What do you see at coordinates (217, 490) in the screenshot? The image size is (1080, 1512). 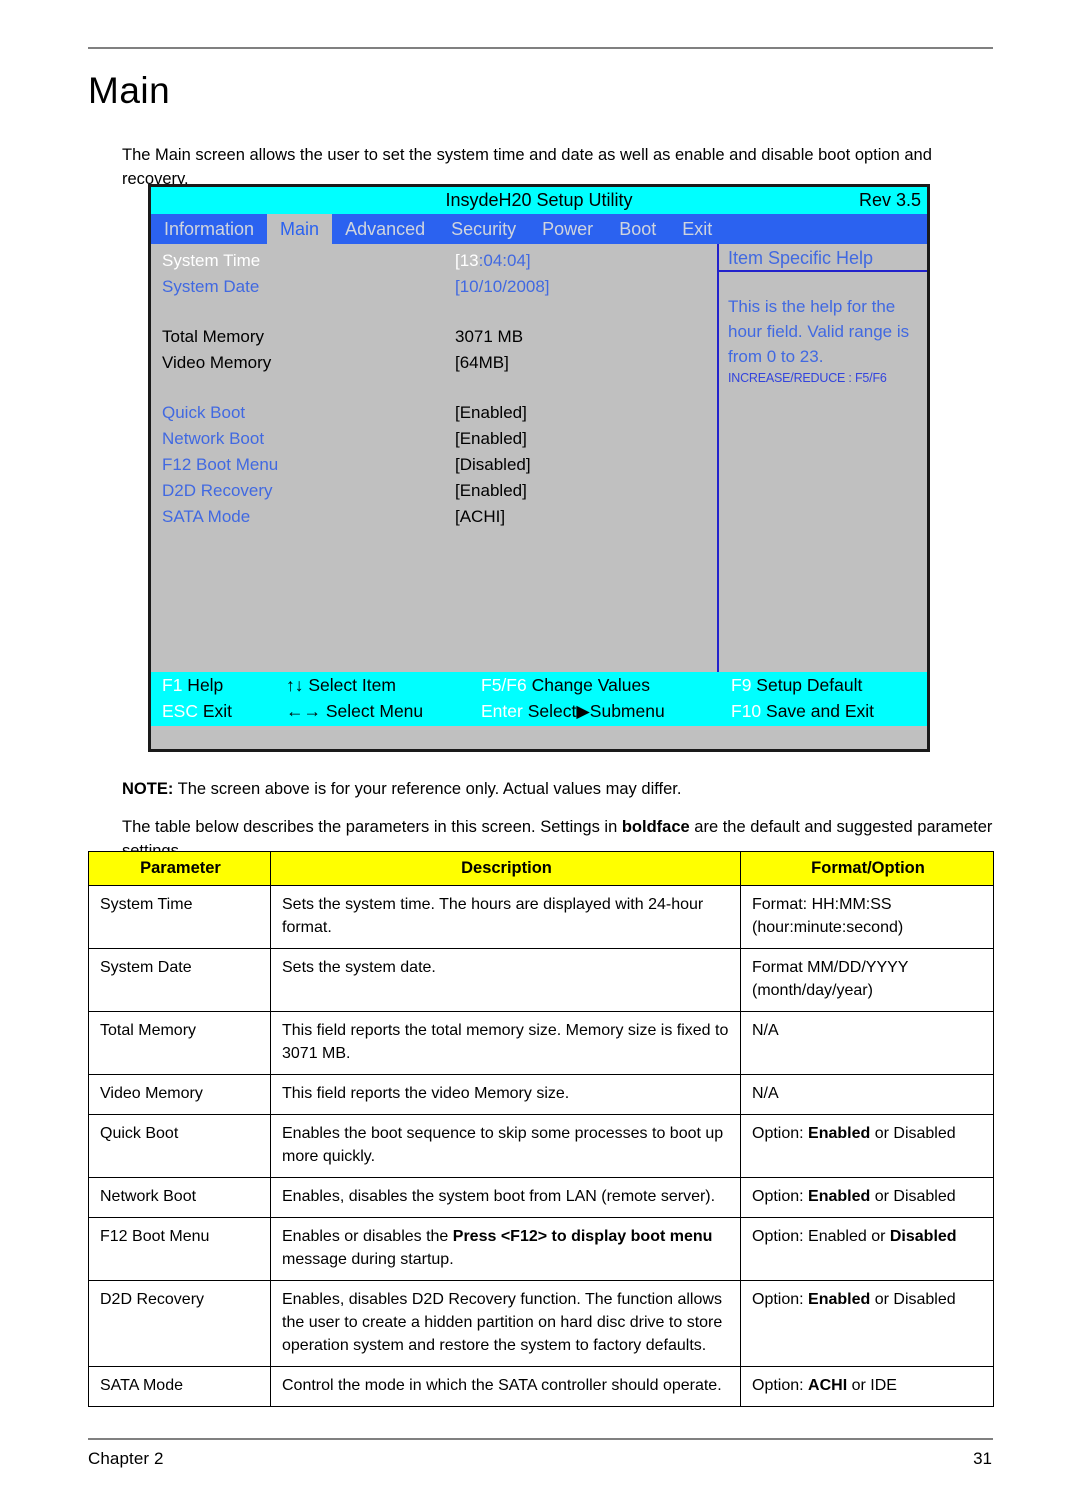 I see `bios-setting-label: D2D Recovery` at bounding box center [217, 490].